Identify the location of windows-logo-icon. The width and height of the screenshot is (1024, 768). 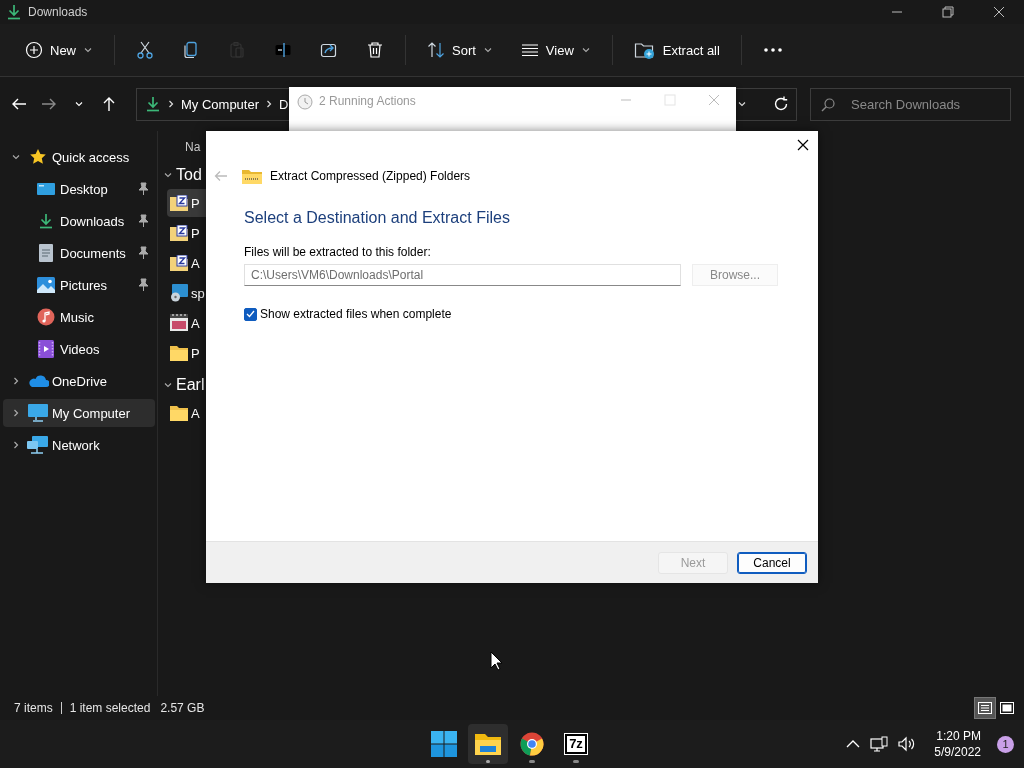
(444, 744).